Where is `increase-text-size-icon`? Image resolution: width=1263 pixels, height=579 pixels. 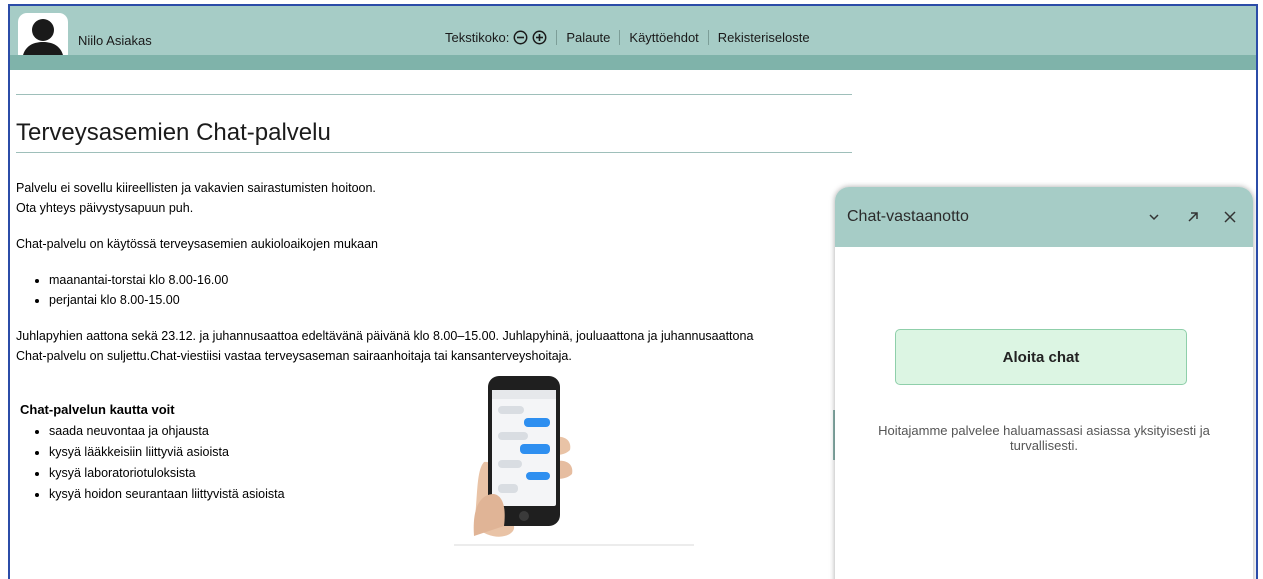 increase-text-size-icon is located at coordinates (539, 37).